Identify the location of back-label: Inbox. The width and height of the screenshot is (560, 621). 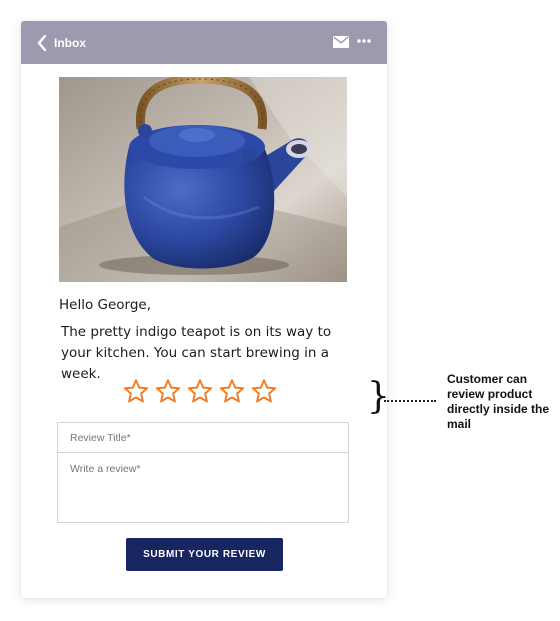
(70, 43).